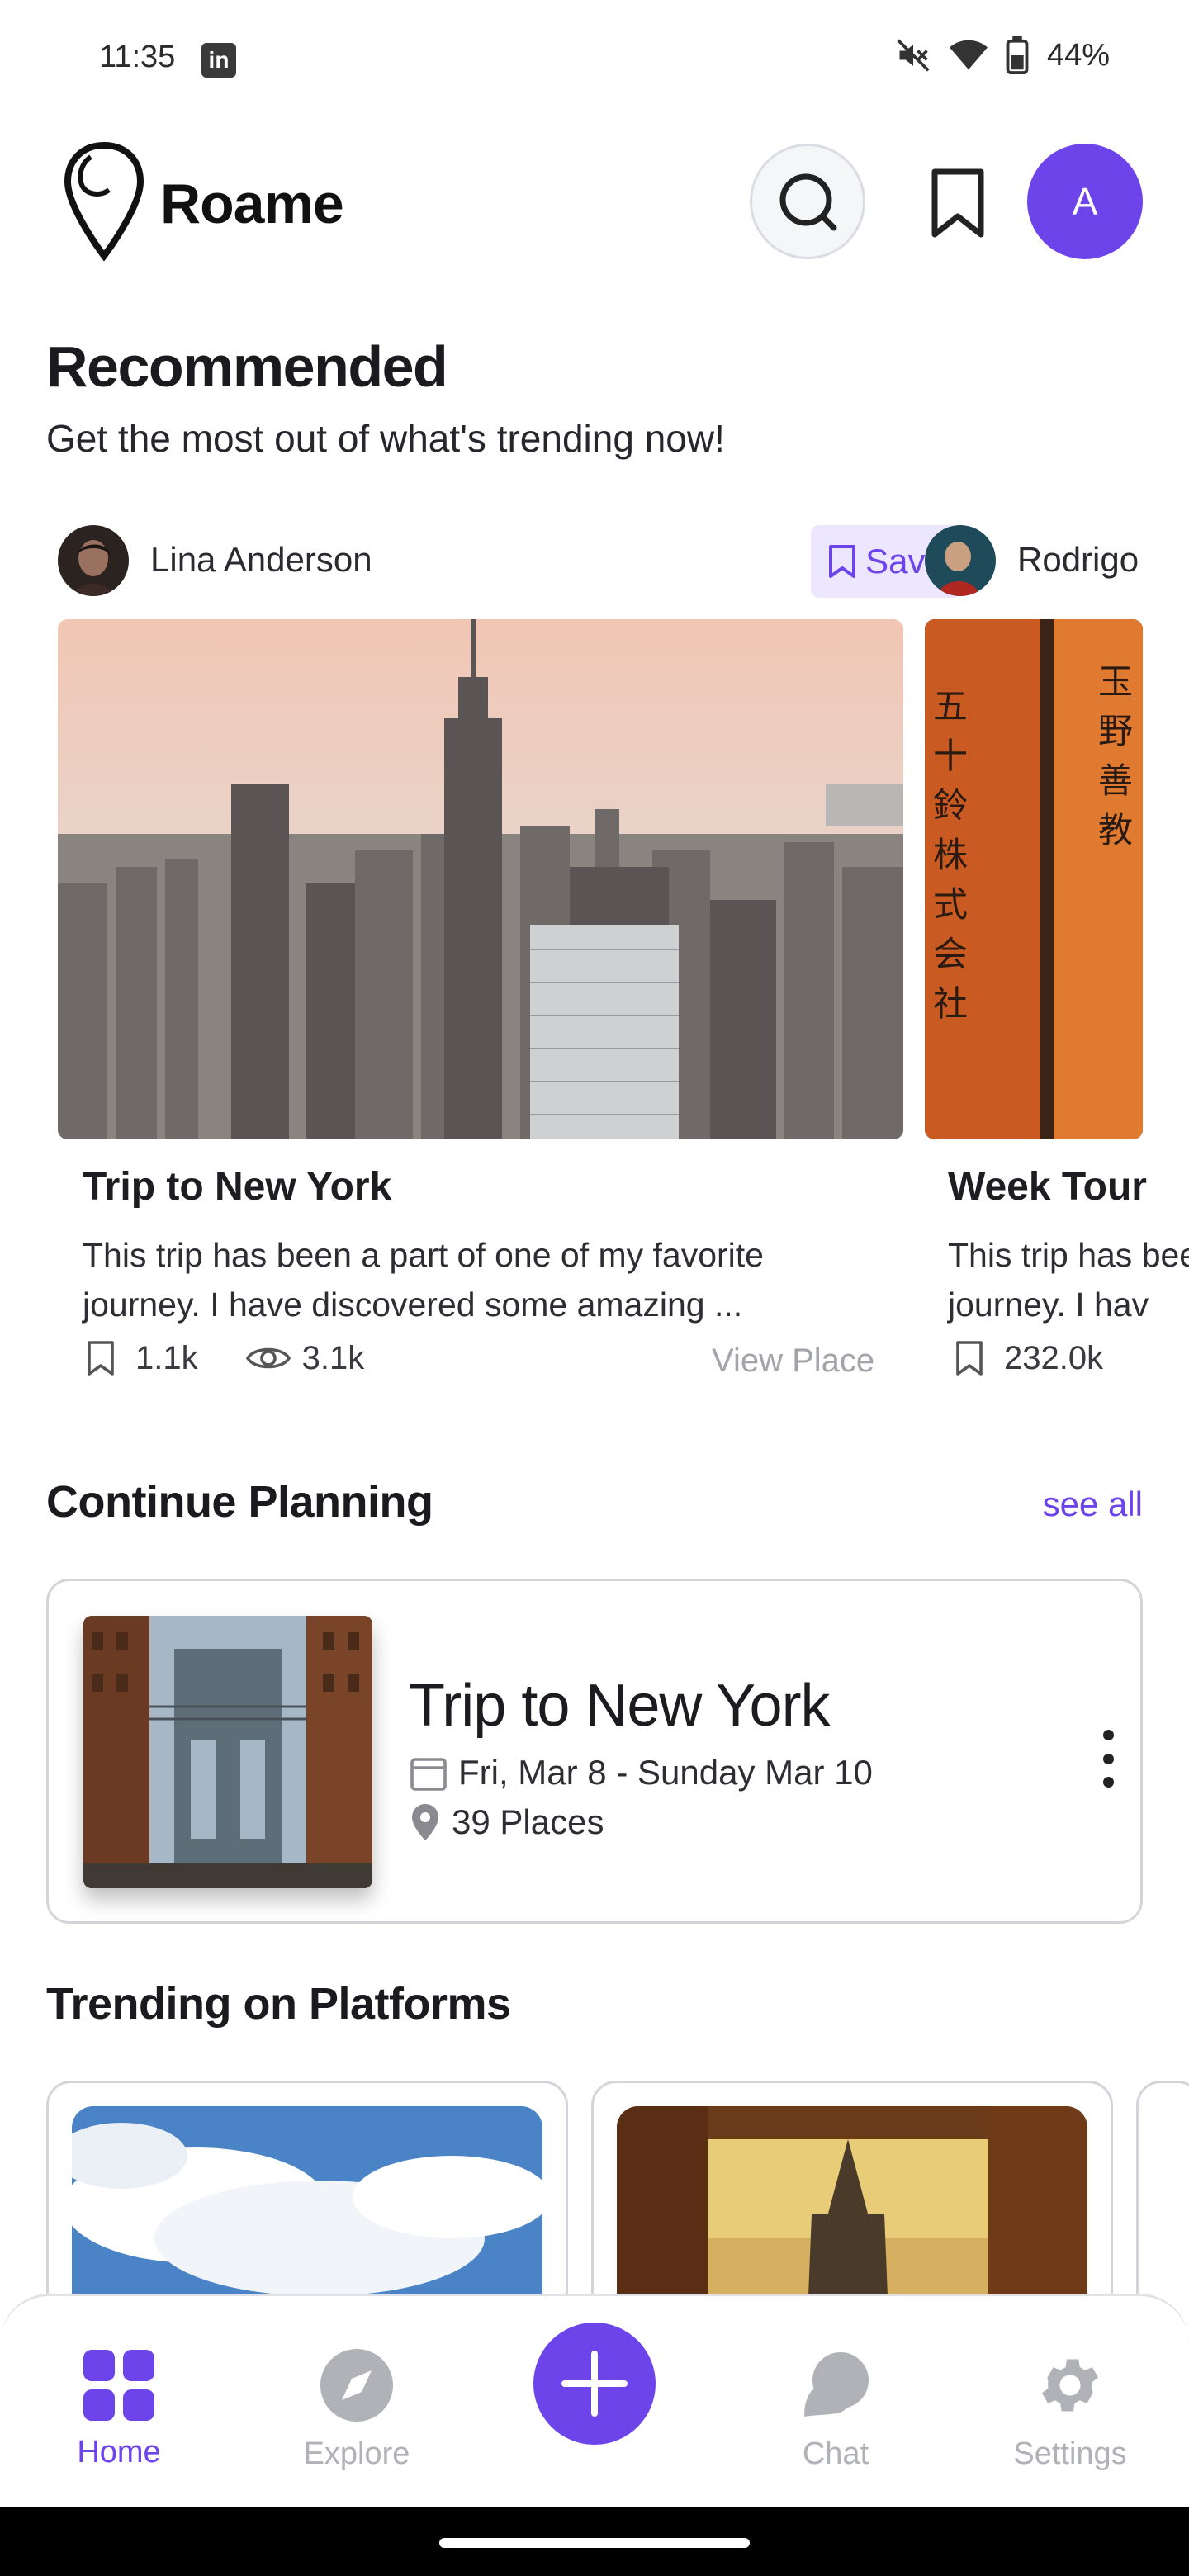 The height and width of the screenshot is (2576, 1189). What do you see at coordinates (1108, 1759) in the screenshot?
I see `more-options-icon` at bounding box center [1108, 1759].